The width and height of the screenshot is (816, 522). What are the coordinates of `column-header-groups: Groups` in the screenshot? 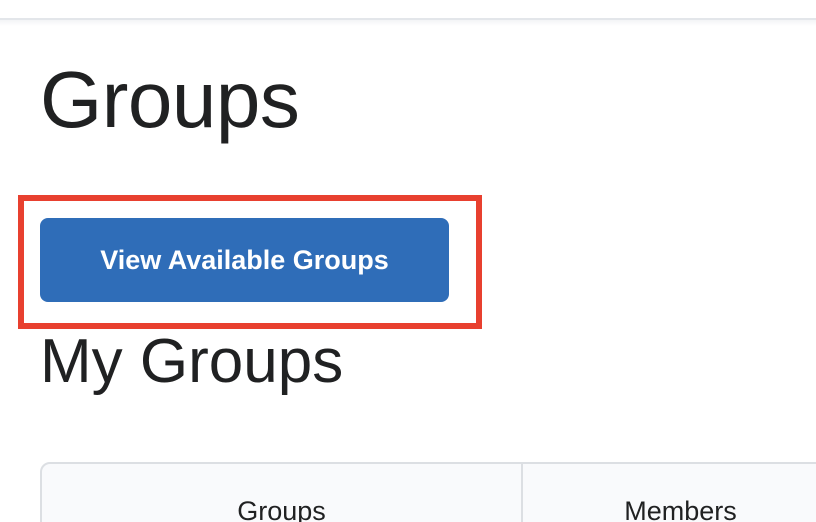 It's located at (282, 493).